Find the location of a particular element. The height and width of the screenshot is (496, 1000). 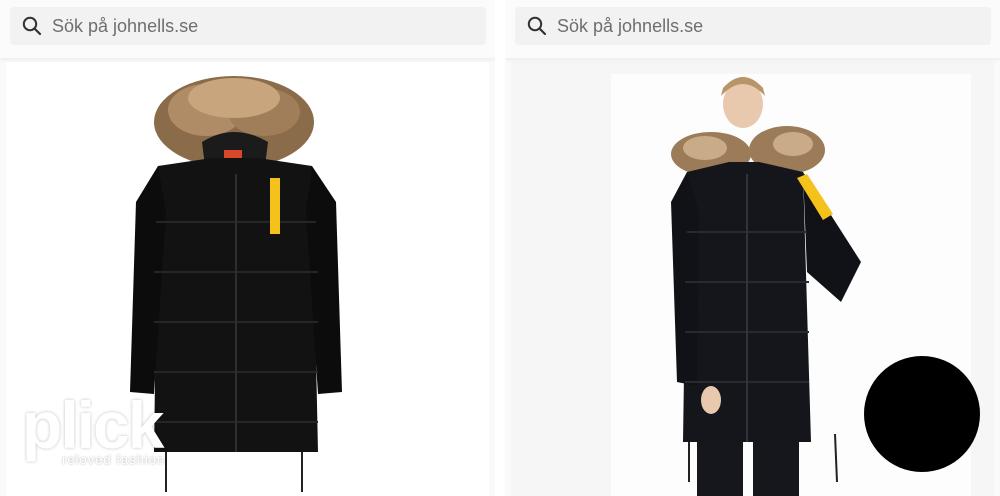

black-circle-overlay is located at coordinates (922, 414).